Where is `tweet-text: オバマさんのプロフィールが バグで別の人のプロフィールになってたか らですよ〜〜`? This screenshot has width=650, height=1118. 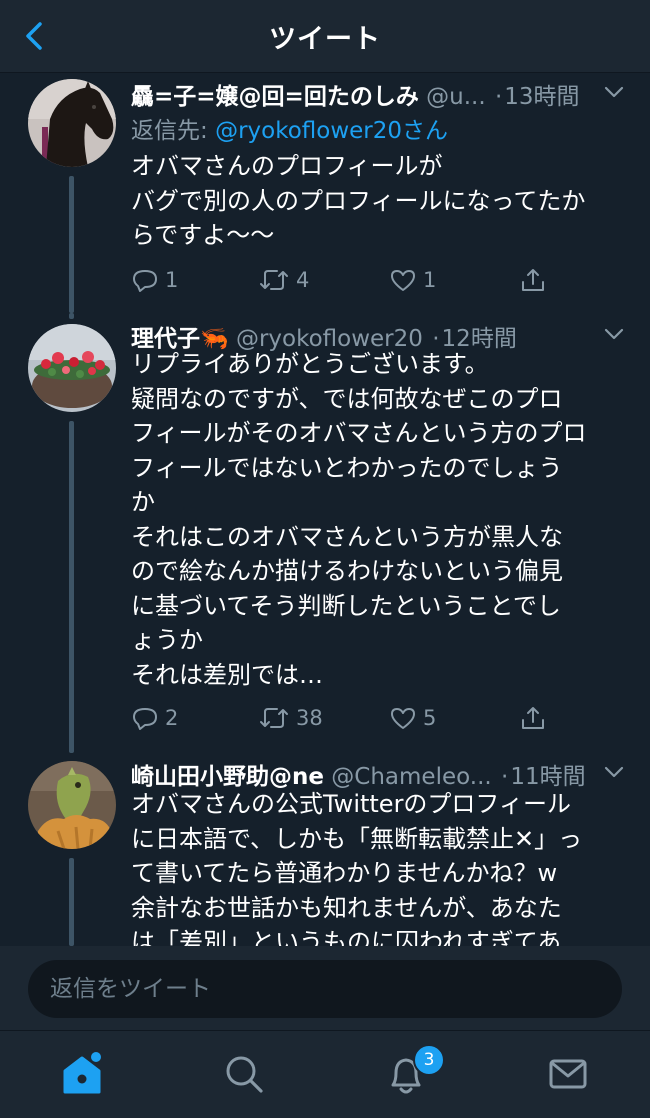
tweet-text: オバマさんのプロフィールが バグで別の人のプロフィールになってたか らですよ〜〜 is located at coordinates (358, 200).